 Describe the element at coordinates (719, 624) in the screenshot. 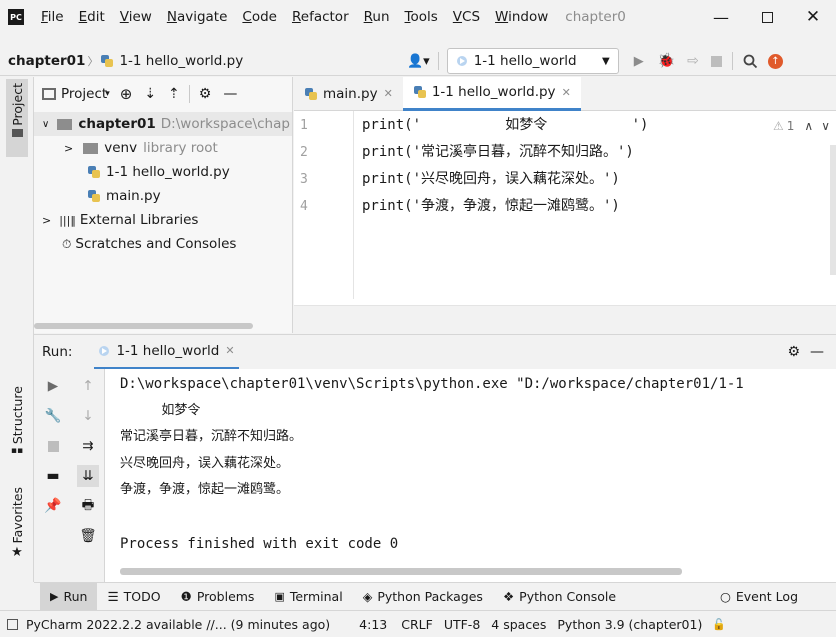

I see `lock-icon: 🔓` at that location.